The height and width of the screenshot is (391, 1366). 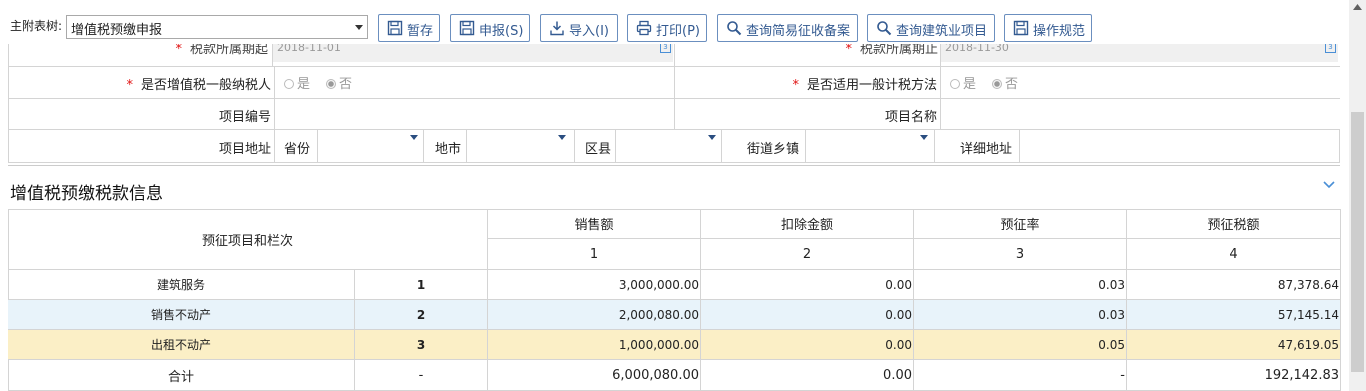 I want to click on save-button: 暂存, so click(x=409, y=28).